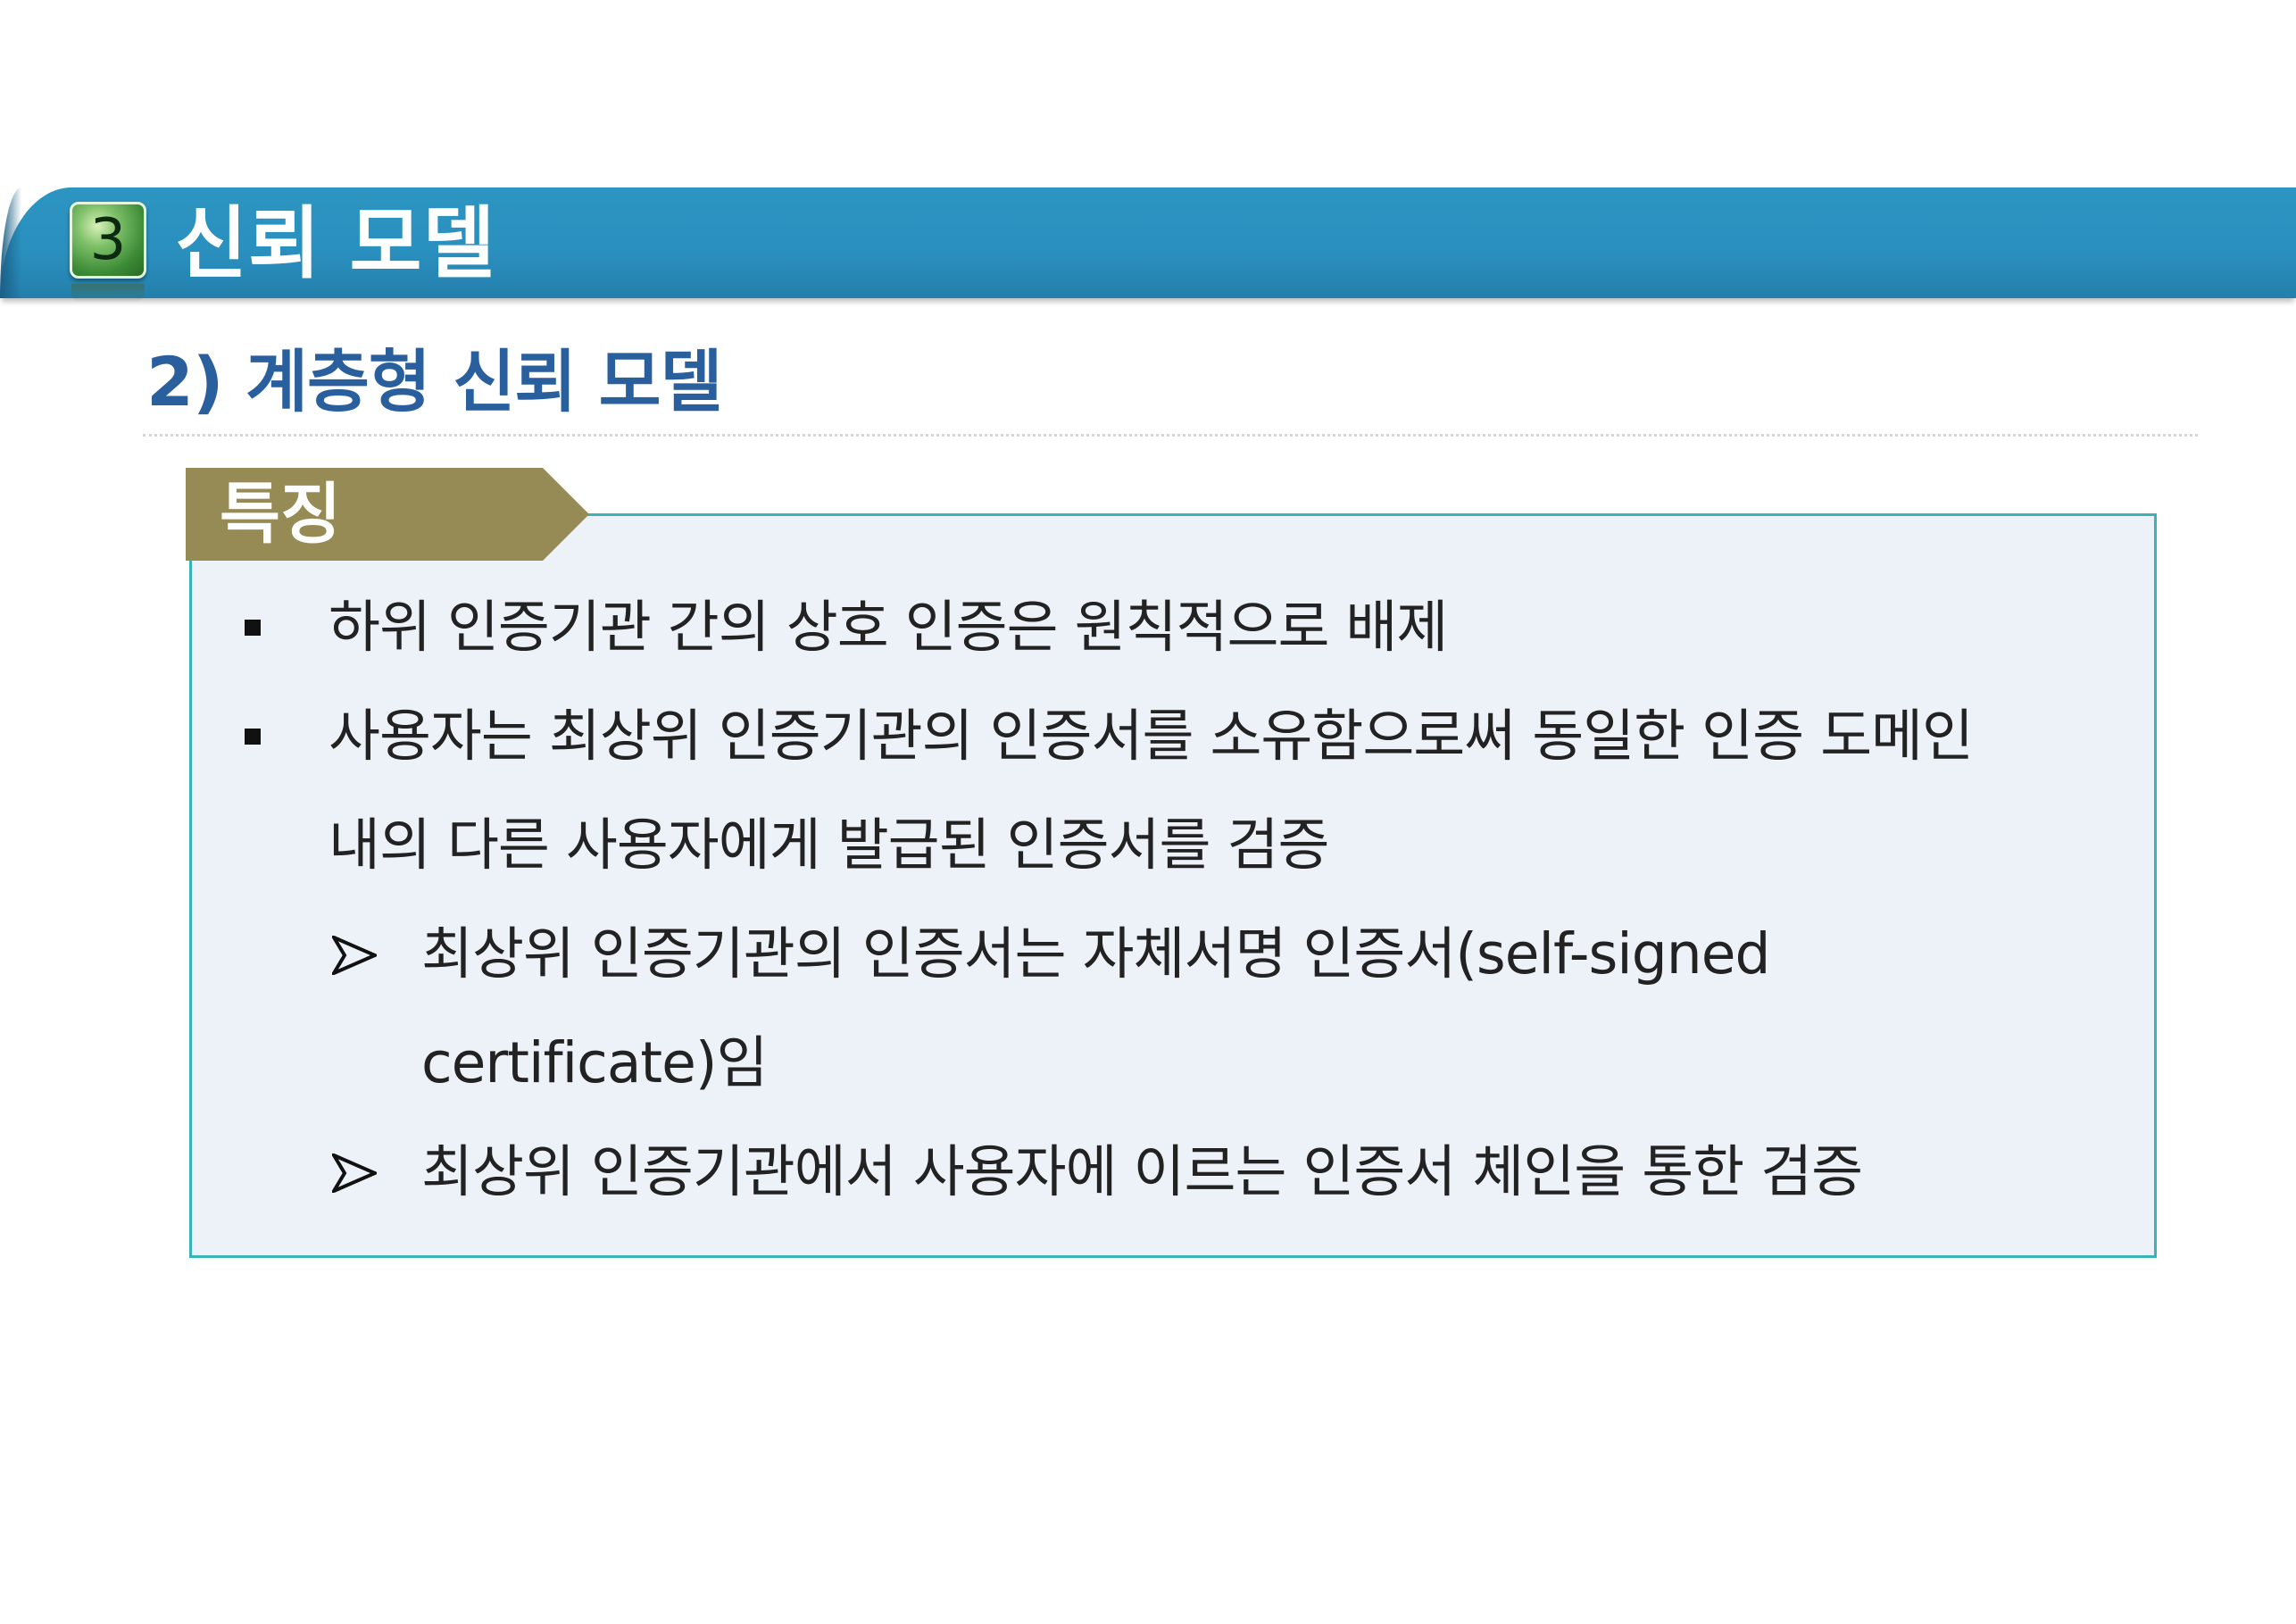 The image size is (2296, 1624). Describe the element at coordinates (1170, 435) in the screenshot. I see `divider` at that location.